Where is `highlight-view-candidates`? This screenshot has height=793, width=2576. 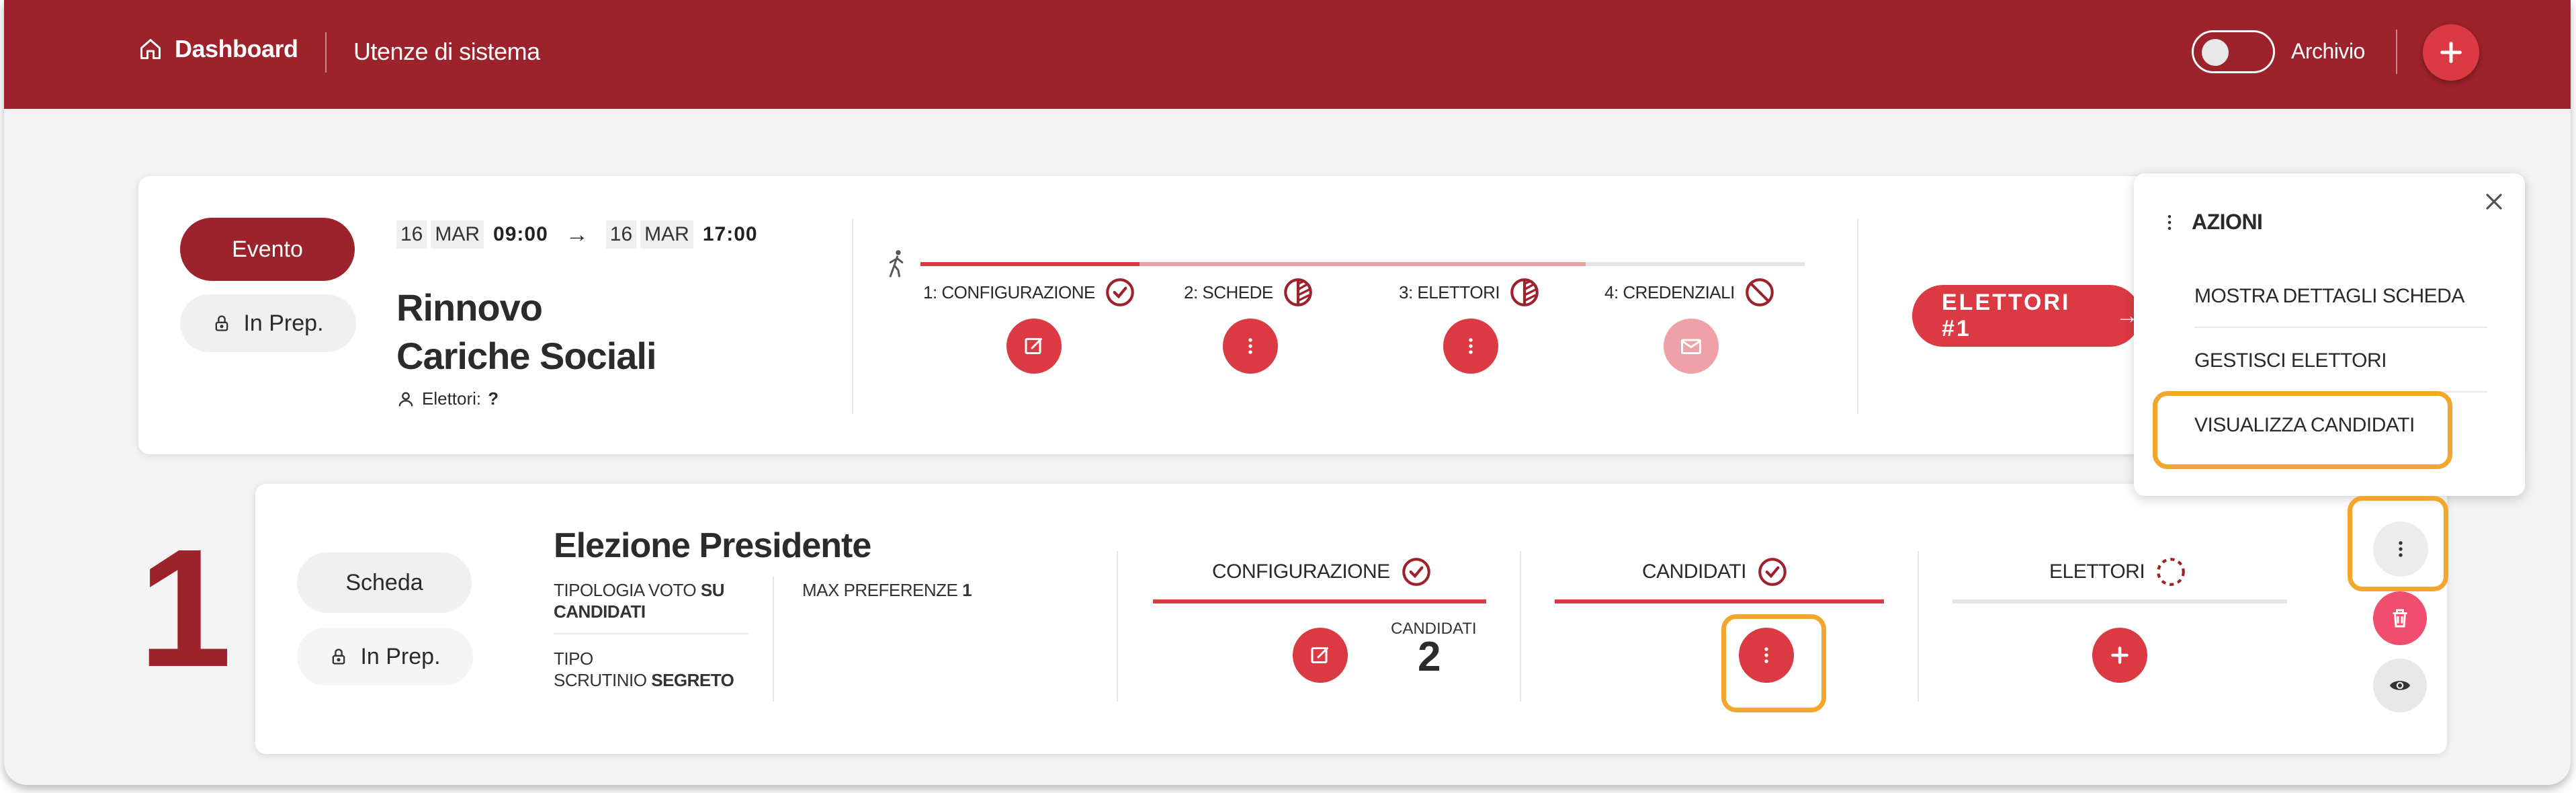
highlight-view-candidates is located at coordinates (2302, 430).